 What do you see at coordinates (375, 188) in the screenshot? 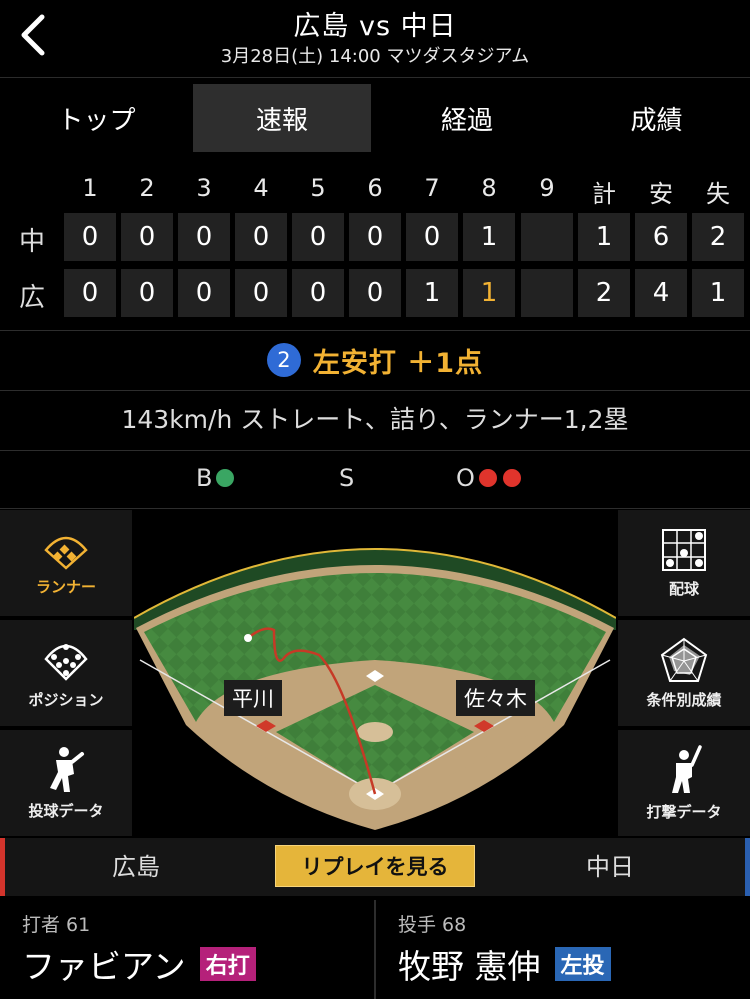
I see `scoreboard-header: 6` at bounding box center [375, 188].